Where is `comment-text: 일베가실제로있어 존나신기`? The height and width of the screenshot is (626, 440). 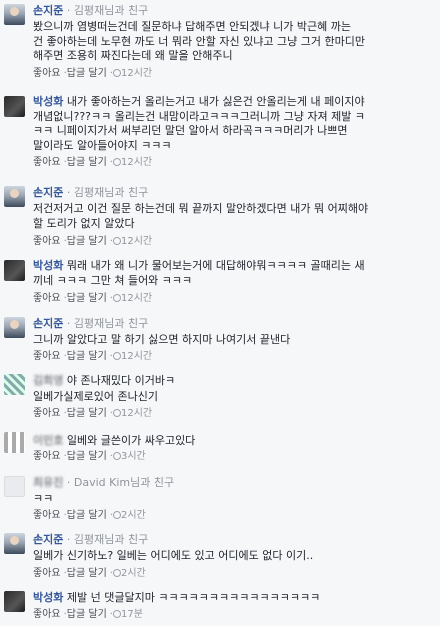 comment-text: 일베가실제로있어 존나신기 is located at coordinates (95, 396).